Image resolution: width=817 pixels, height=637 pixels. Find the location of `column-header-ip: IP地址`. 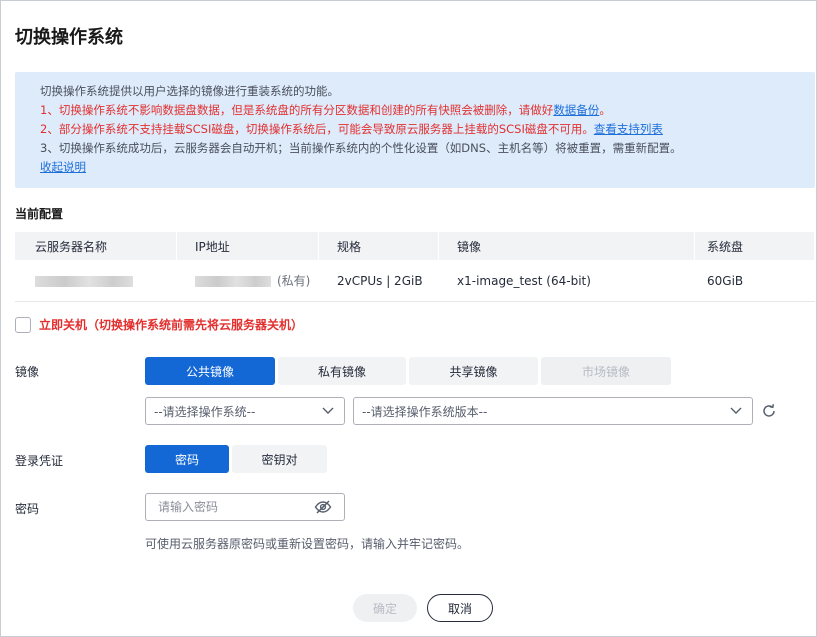

column-header-ip: IP地址 is located at coordinates (248, 246).